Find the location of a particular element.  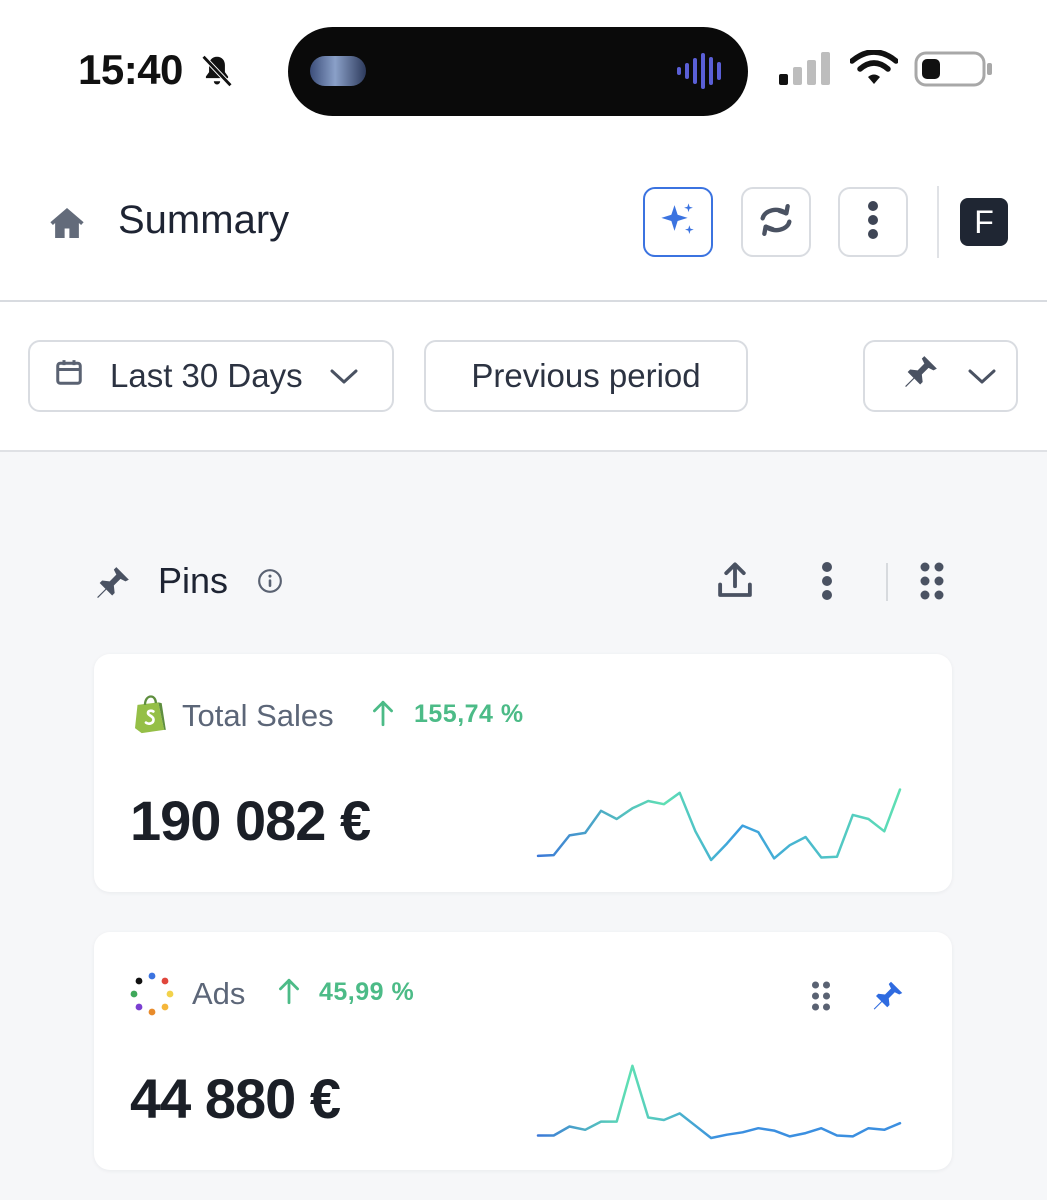

ai-assistant-button is located at coordinates (678, 222).